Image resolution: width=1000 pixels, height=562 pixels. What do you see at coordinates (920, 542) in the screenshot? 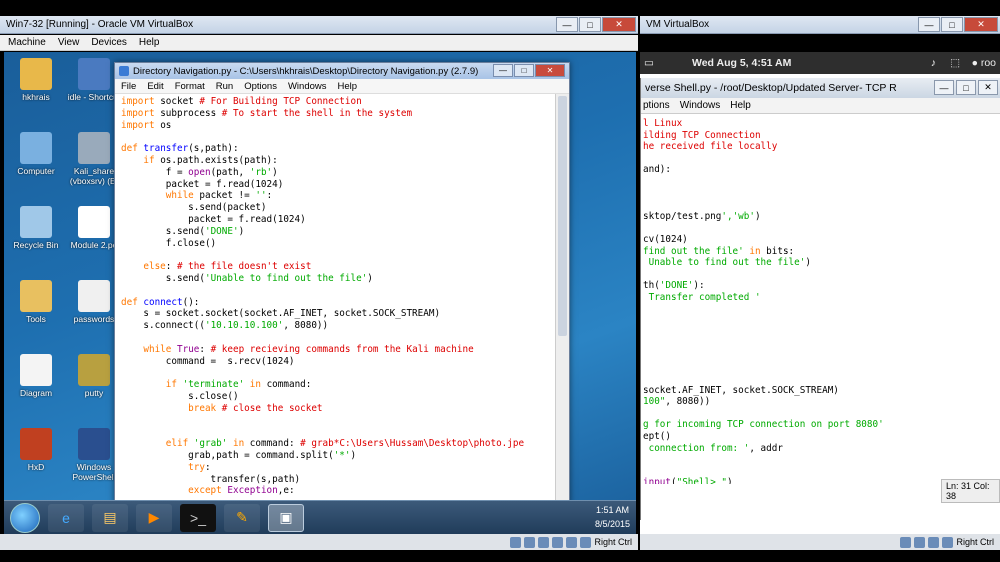
I see `right-cd-icon` at bounding box center [920, 542].